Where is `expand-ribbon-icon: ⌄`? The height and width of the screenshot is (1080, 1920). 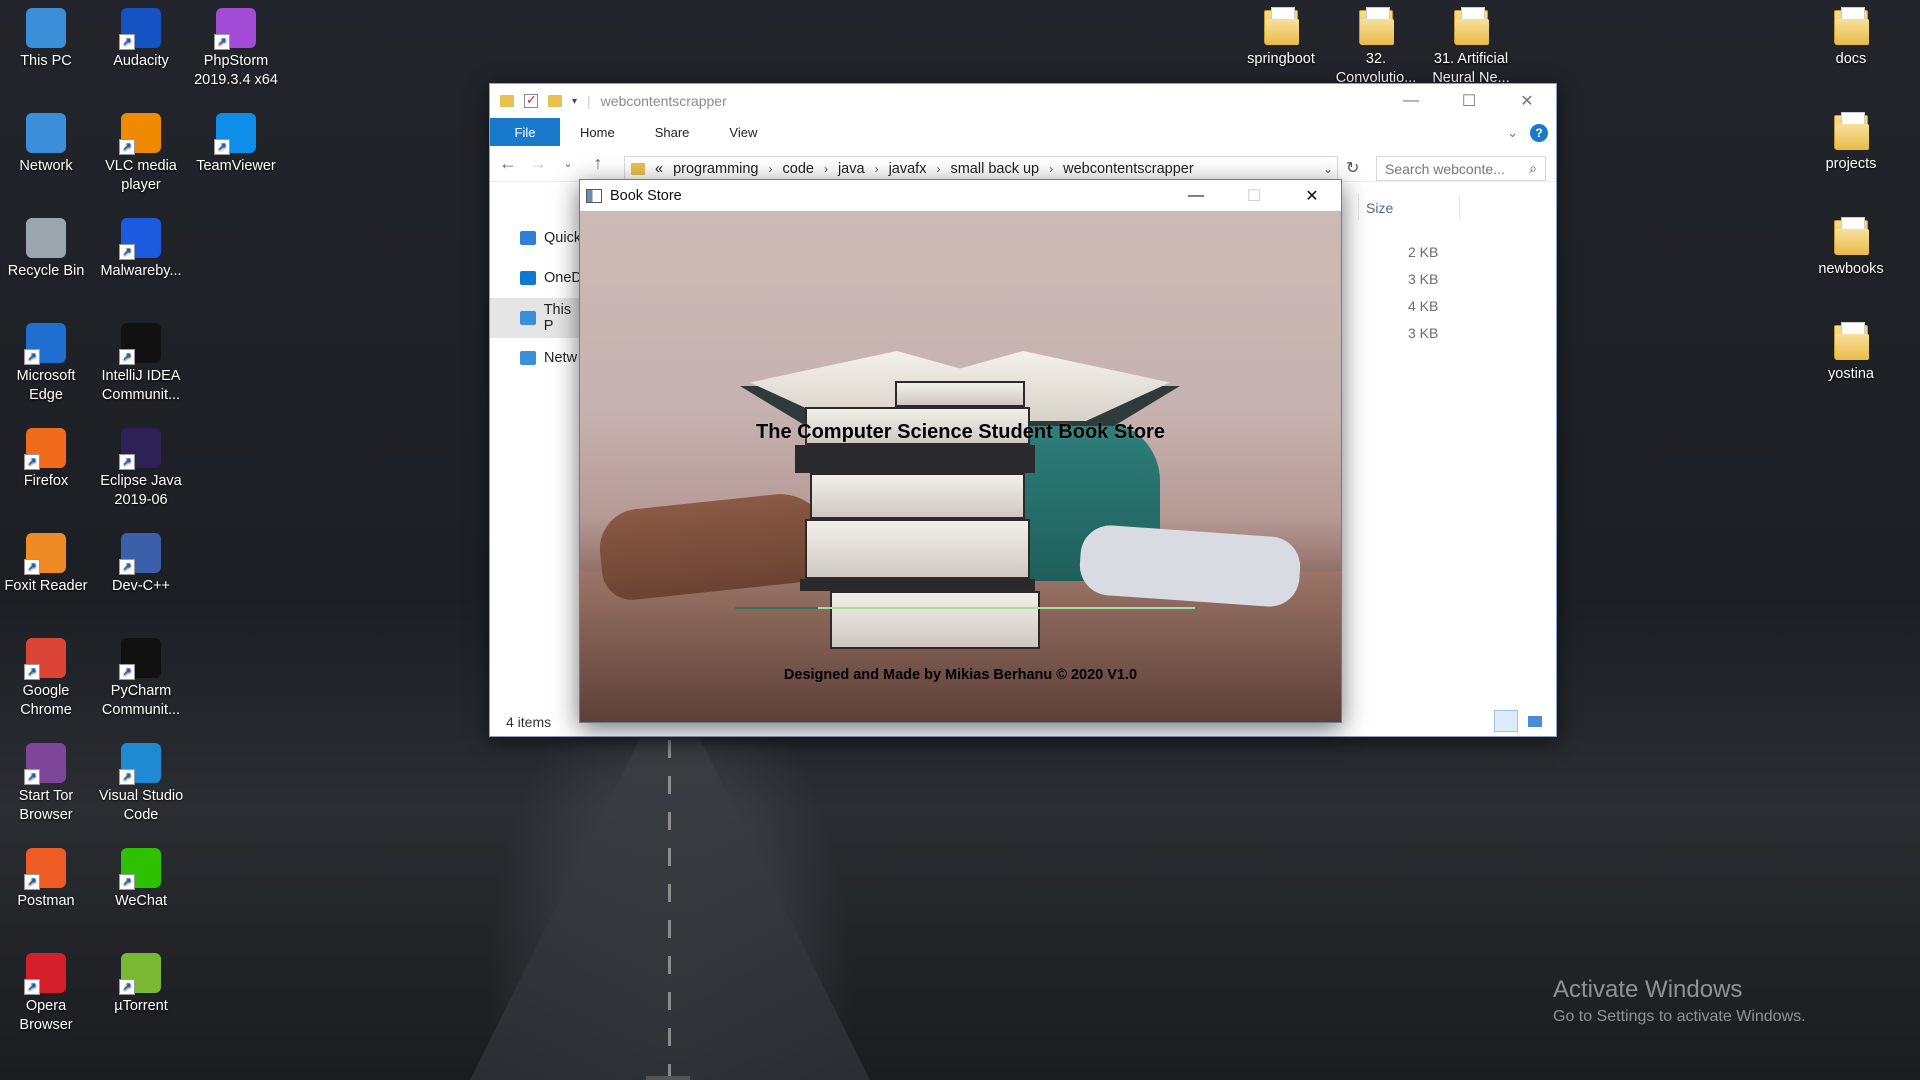
expand-ribbon-icon: ⌄ is located at coordinates (1512, 133).